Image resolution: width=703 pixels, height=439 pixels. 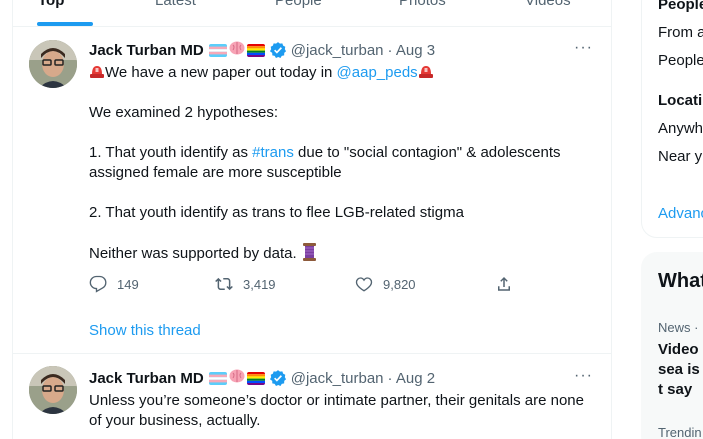 I want to click on reply-icon, so click(x=98, y=284).